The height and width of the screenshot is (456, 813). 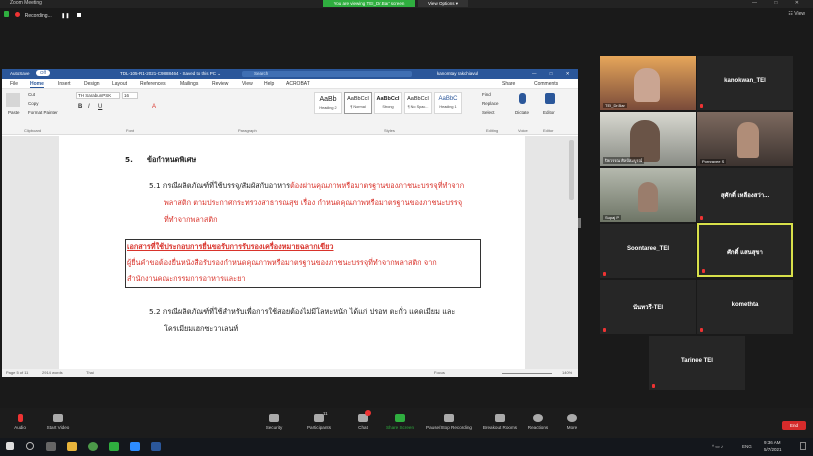 I want to click on end-meeting-button: End, so click(x=794, y=425).